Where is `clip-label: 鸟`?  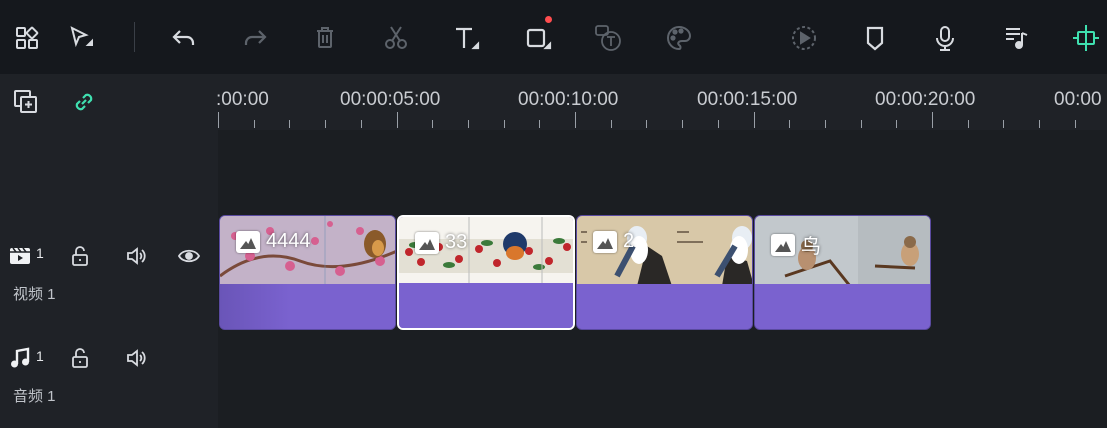 clip-label: 鸟 is located at coordinates (796, 244).